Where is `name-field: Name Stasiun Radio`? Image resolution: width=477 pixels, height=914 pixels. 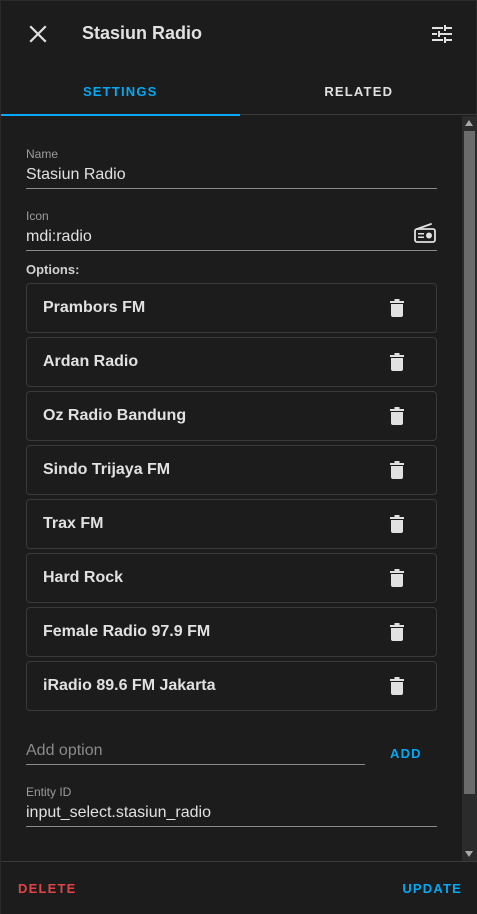
name-field: Name Stasiun Radio is located at coordinates (231, 168).